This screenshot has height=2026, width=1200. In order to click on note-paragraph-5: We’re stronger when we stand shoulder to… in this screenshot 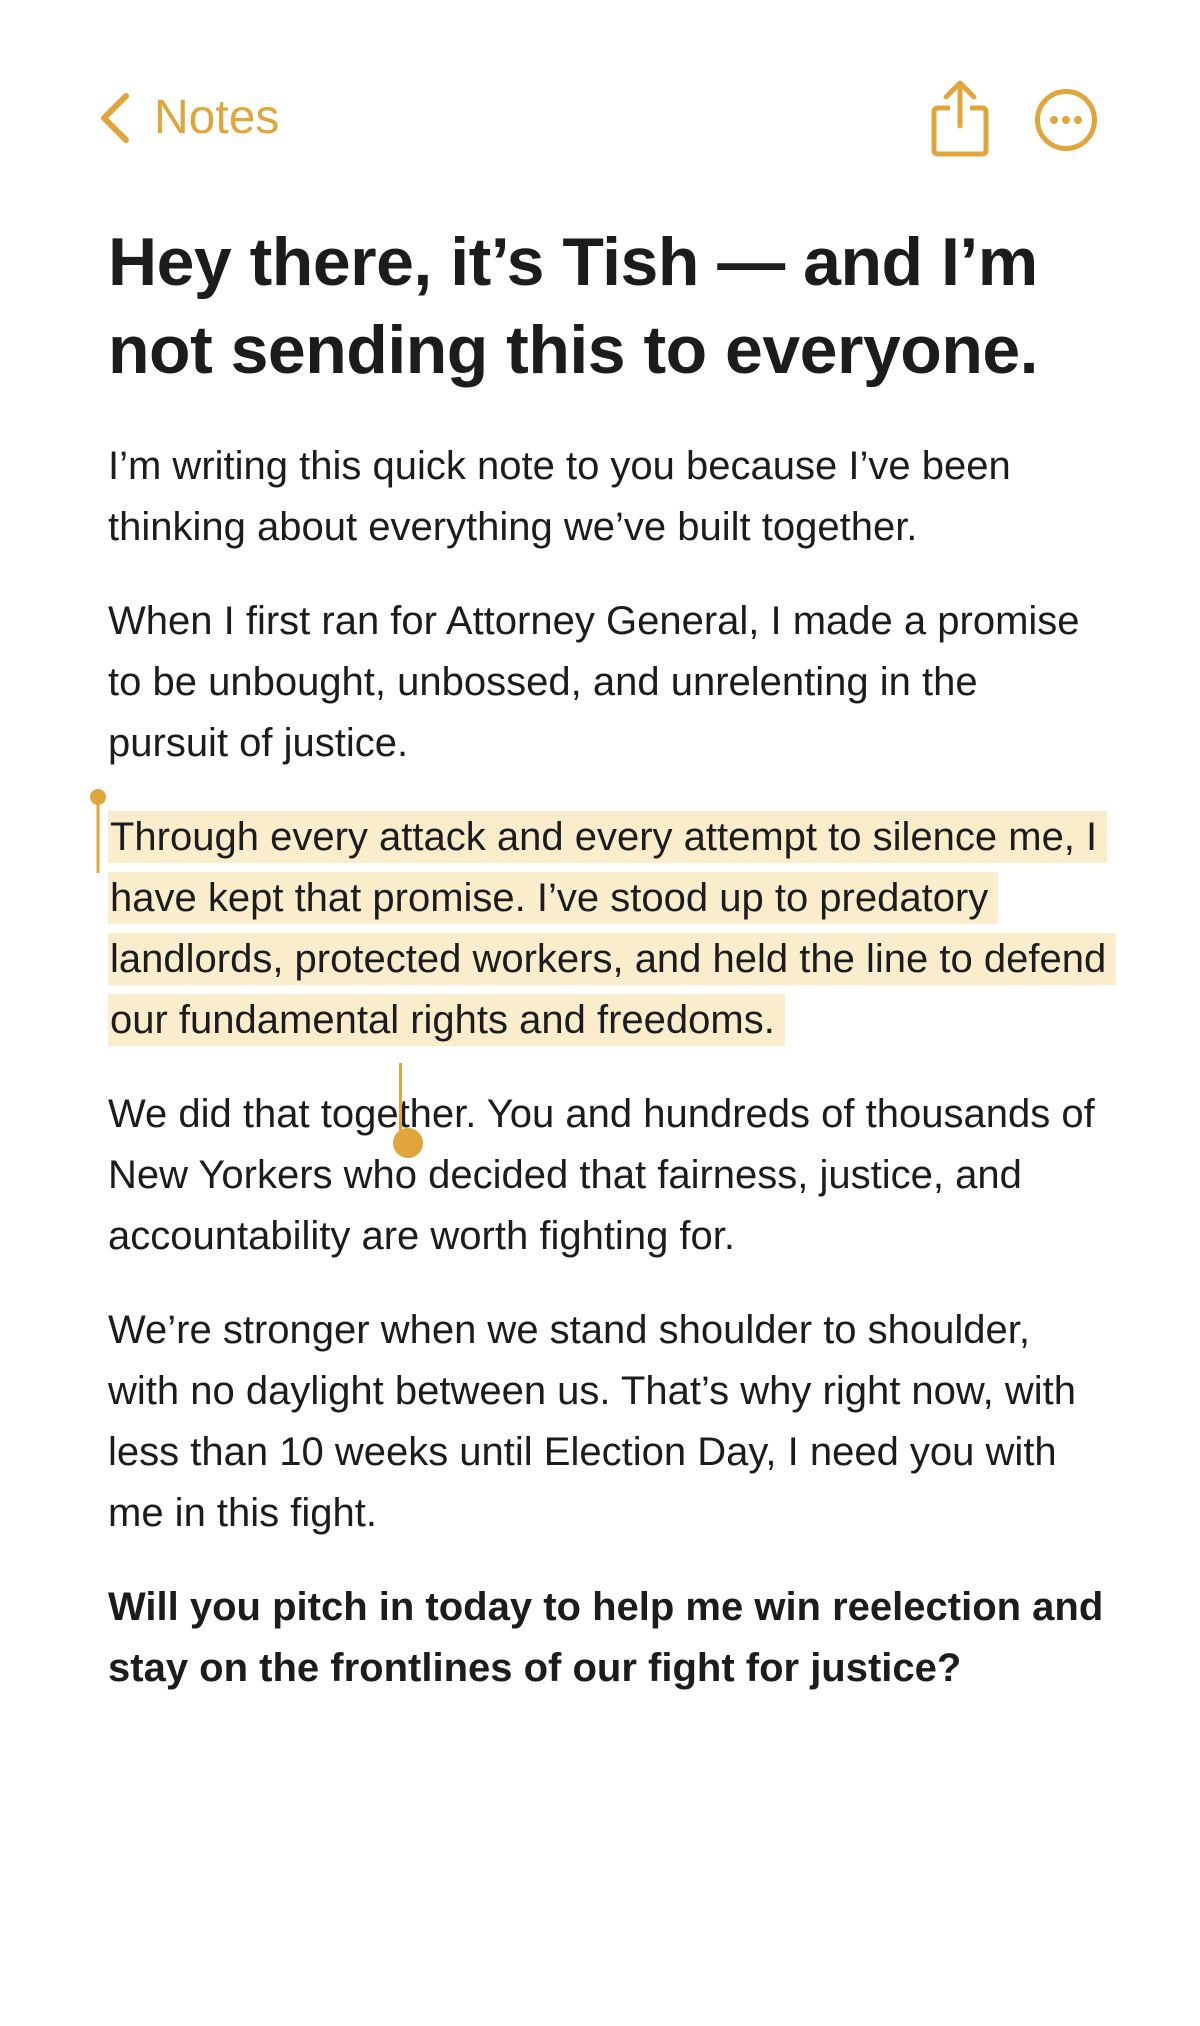, I will do `click(592, 1421)`.